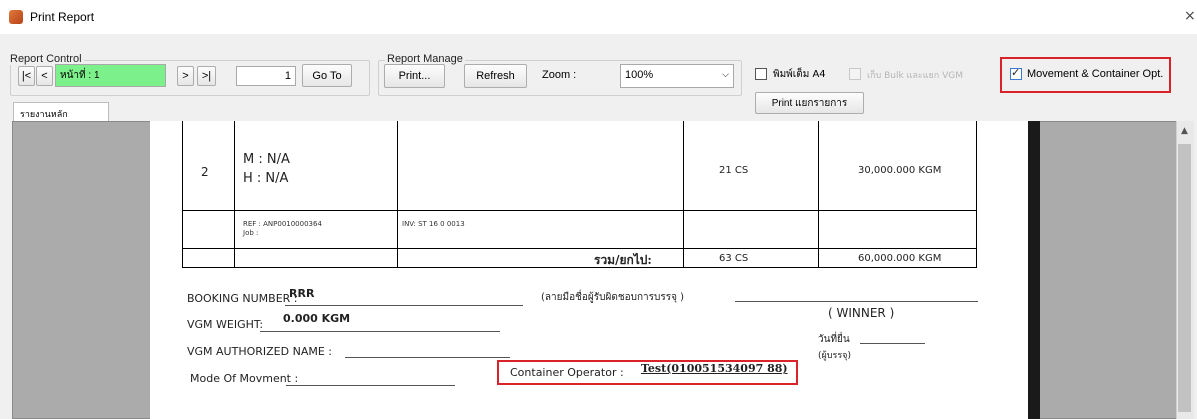 Image resolution: width=1197 pixels, height=419 pixels. I want to click on vgm-weight-value: 0.000 KGM, so click(317, 318).